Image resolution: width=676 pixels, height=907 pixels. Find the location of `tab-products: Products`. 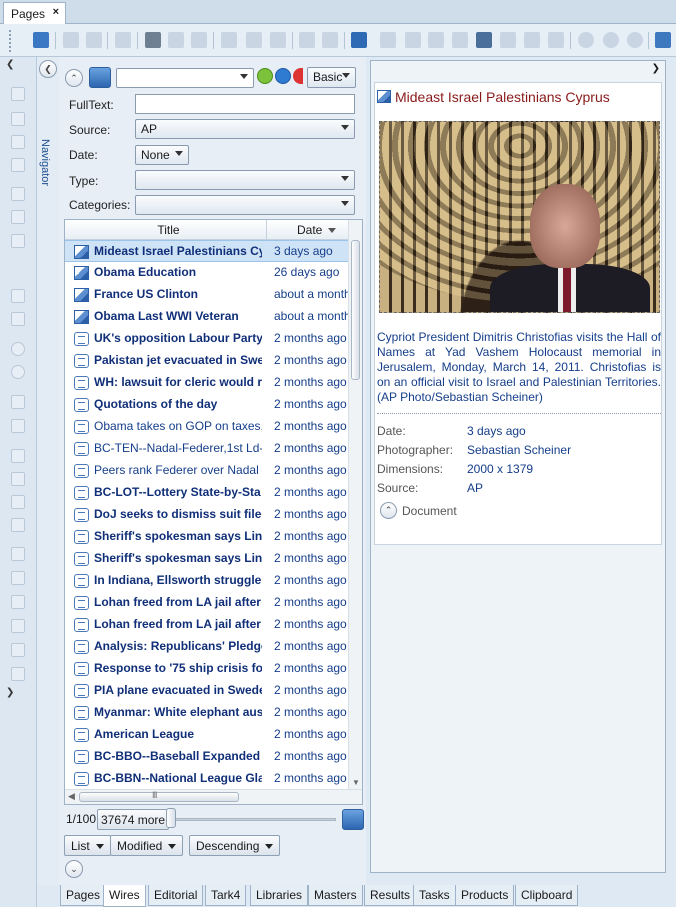

tab-products: Products is located at coordinates (485, 895).